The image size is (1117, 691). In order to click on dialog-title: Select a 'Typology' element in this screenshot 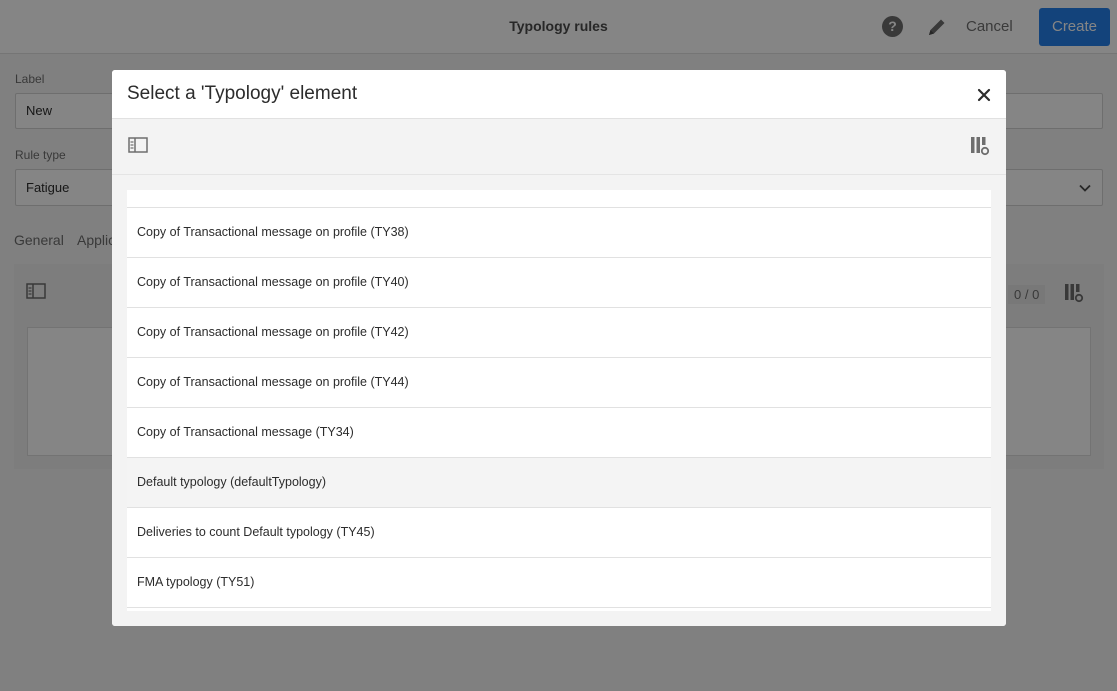, I will do `click(242, 93)`.